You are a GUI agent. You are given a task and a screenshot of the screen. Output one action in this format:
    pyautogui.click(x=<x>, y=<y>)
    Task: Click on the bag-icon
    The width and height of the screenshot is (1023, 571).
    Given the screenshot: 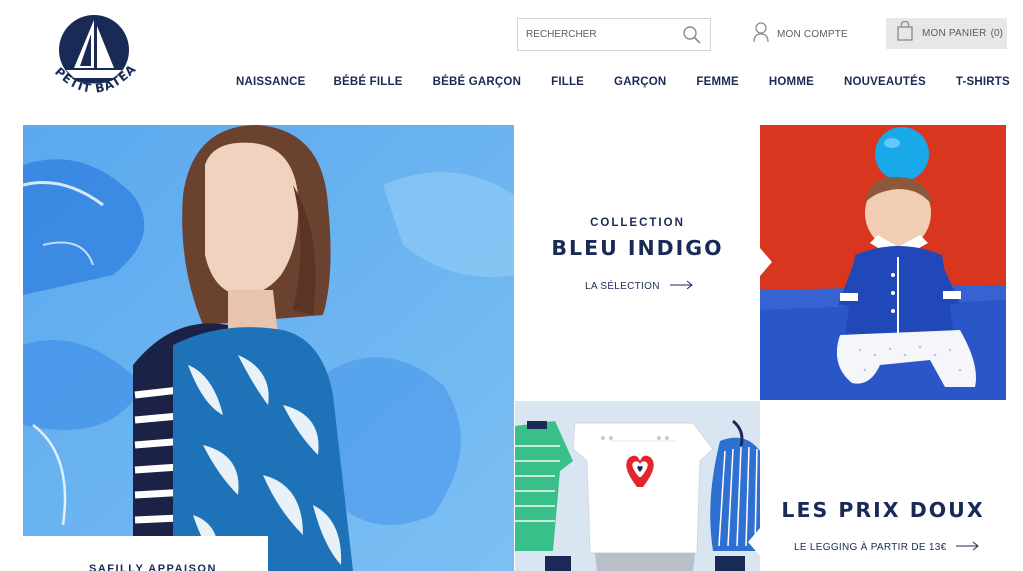 What is the action you would take?
    pyautogui.click(x=905, y=33)
    